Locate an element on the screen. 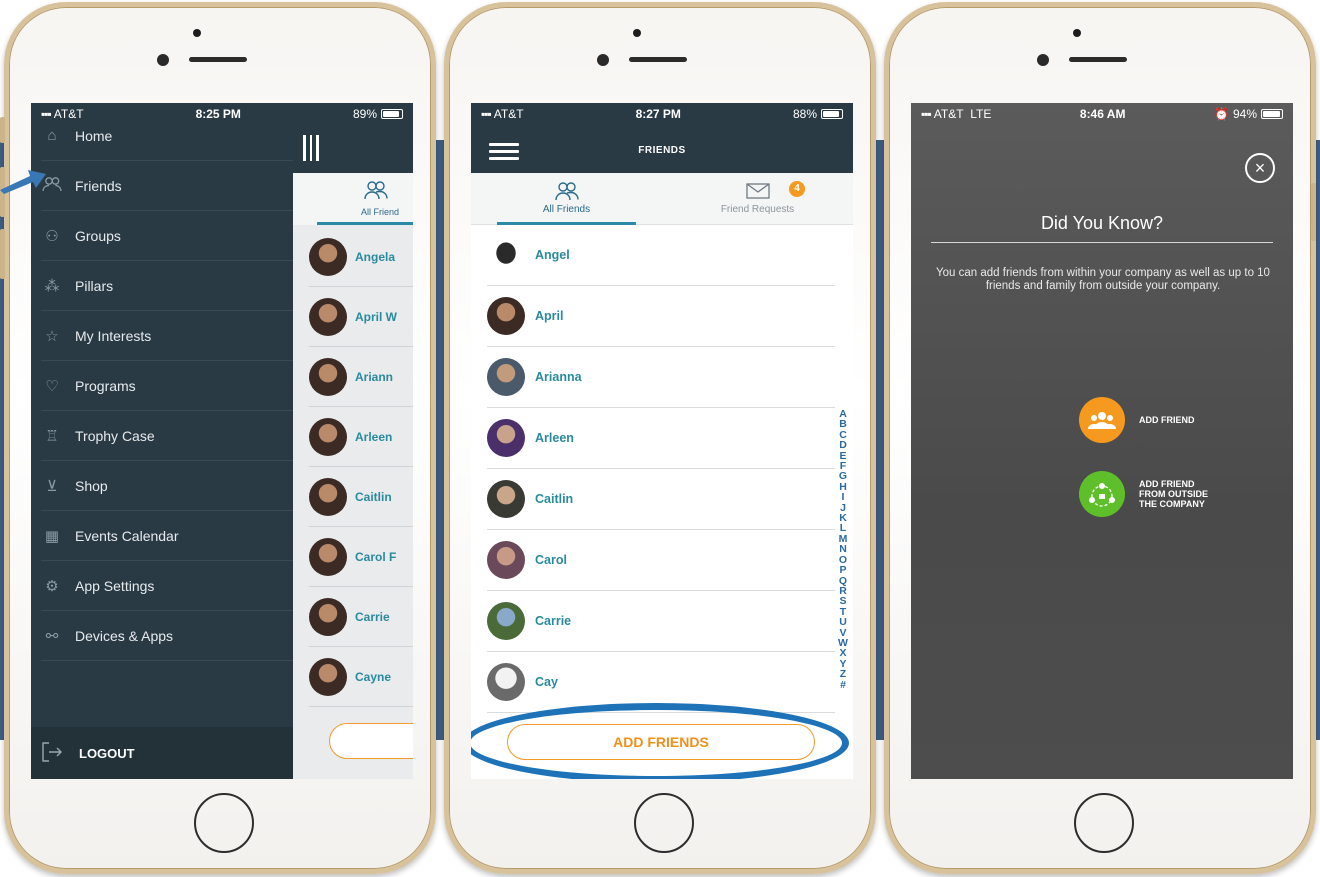  front-sensor is located at coordinates (1077, 33).